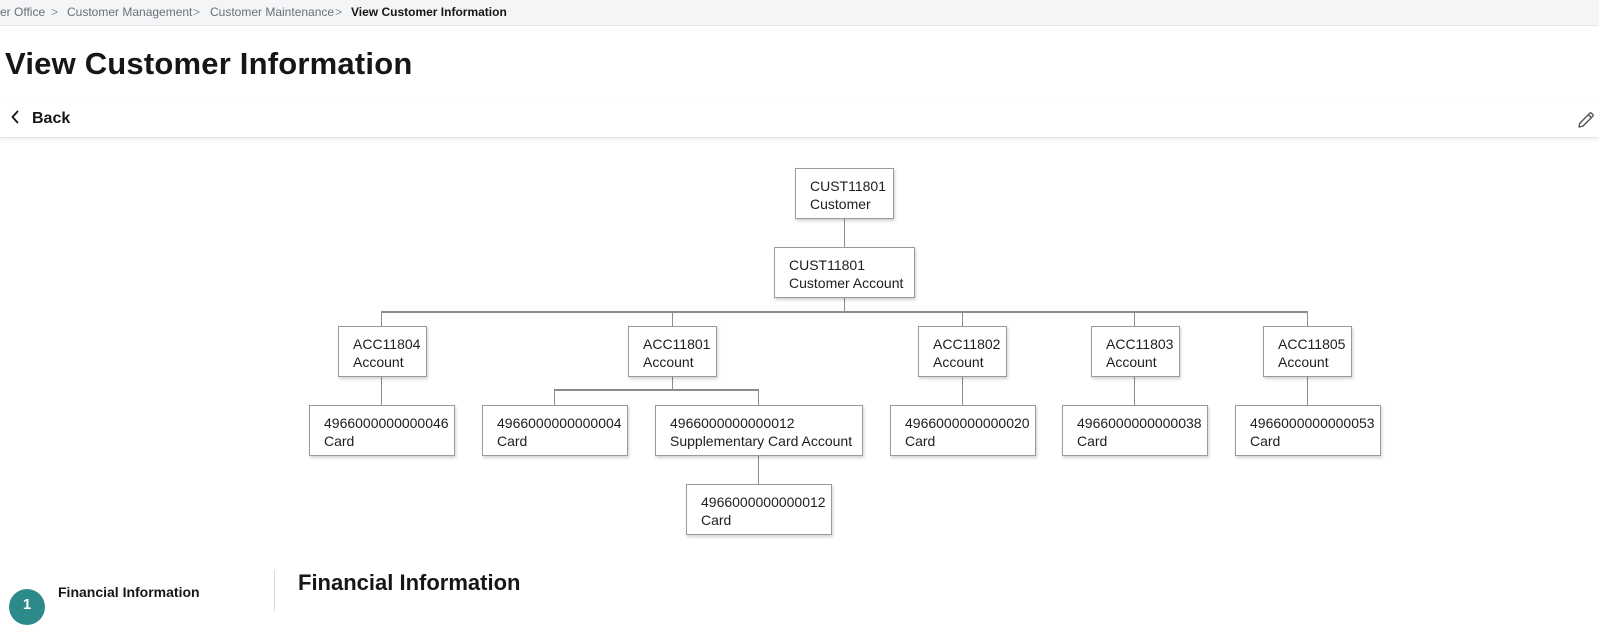 The image size is (1599, 625). What do you see at coordinates (761, 441) in the screenshot?
I see `node-type: Supplementary Card Account` at bounding box center [761, 441].